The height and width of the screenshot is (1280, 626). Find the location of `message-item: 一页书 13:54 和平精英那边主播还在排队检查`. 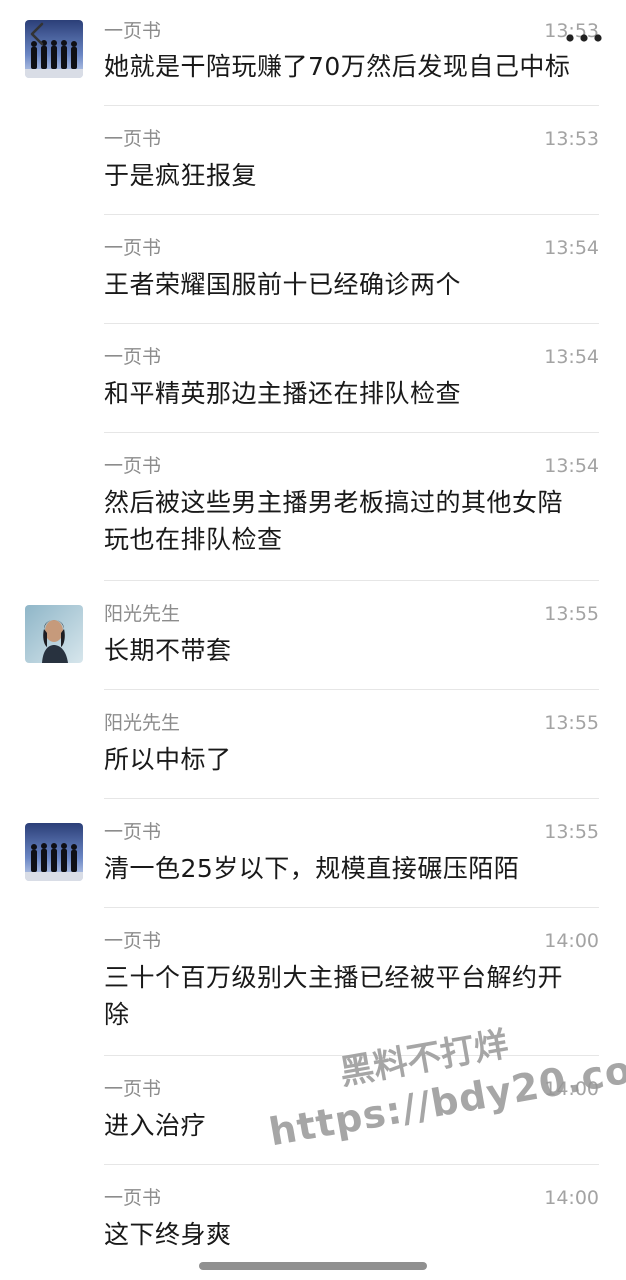

message-item: 一页书 13:54 和平精英那边主播还在排队检查 is located at coordinates (313, 378).